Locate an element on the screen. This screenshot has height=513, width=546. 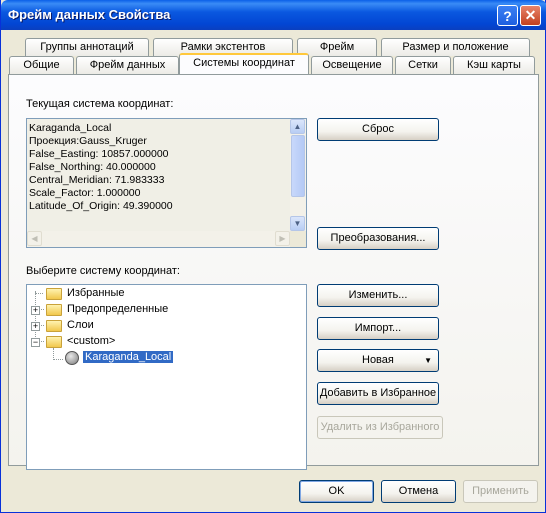
tab-data-frame: Фрейм данных is located at coordinates (127, 65).